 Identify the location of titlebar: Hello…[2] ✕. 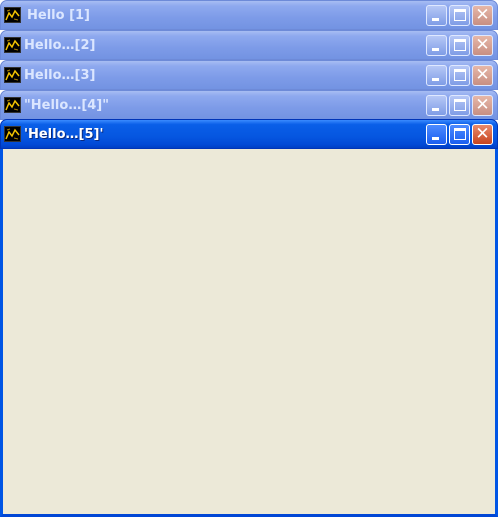
(249, 45).